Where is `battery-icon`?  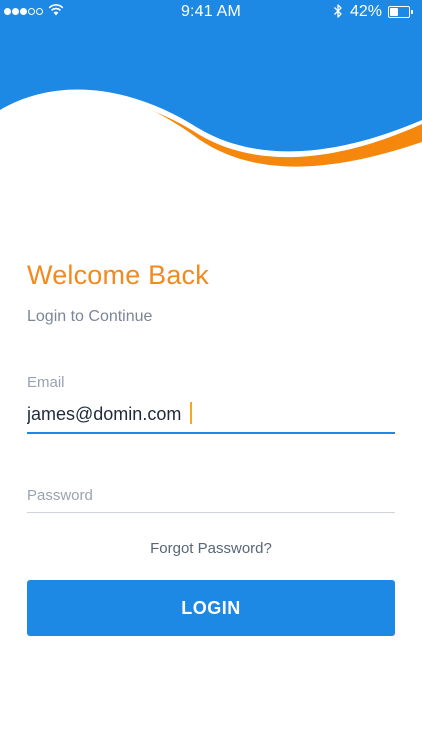
battery-icon is located at coordinates (401, 12).